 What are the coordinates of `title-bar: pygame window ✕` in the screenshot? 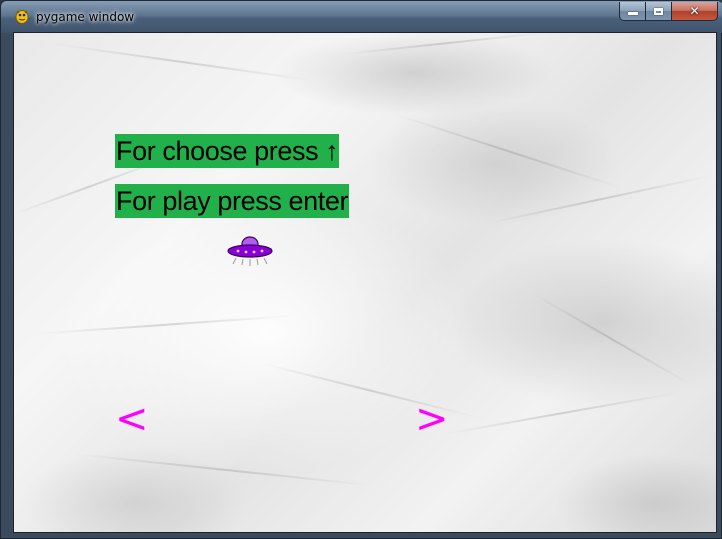 It's located at (361, 17).